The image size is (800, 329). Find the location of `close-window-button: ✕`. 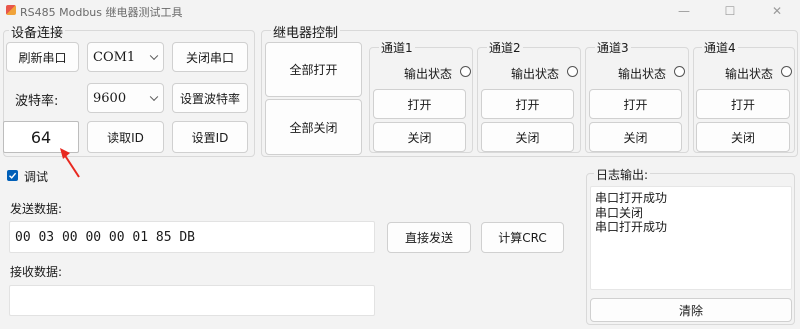

close-window-button: ✕ is located at coordinates (777, 11).